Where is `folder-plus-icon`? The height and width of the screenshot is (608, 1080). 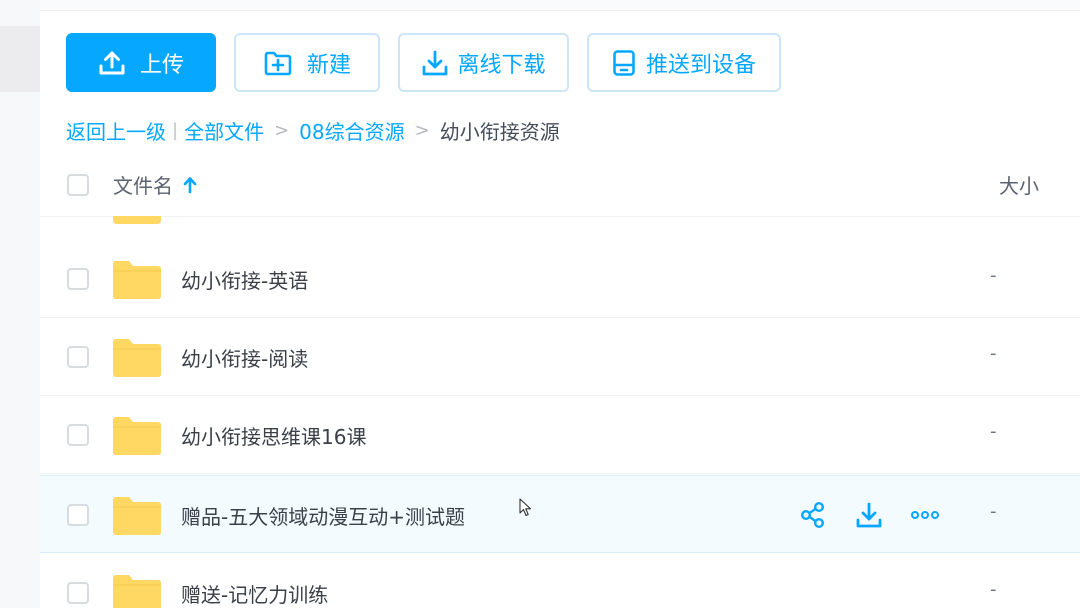
folder-plus-icon is located at coordinates (278, 63).